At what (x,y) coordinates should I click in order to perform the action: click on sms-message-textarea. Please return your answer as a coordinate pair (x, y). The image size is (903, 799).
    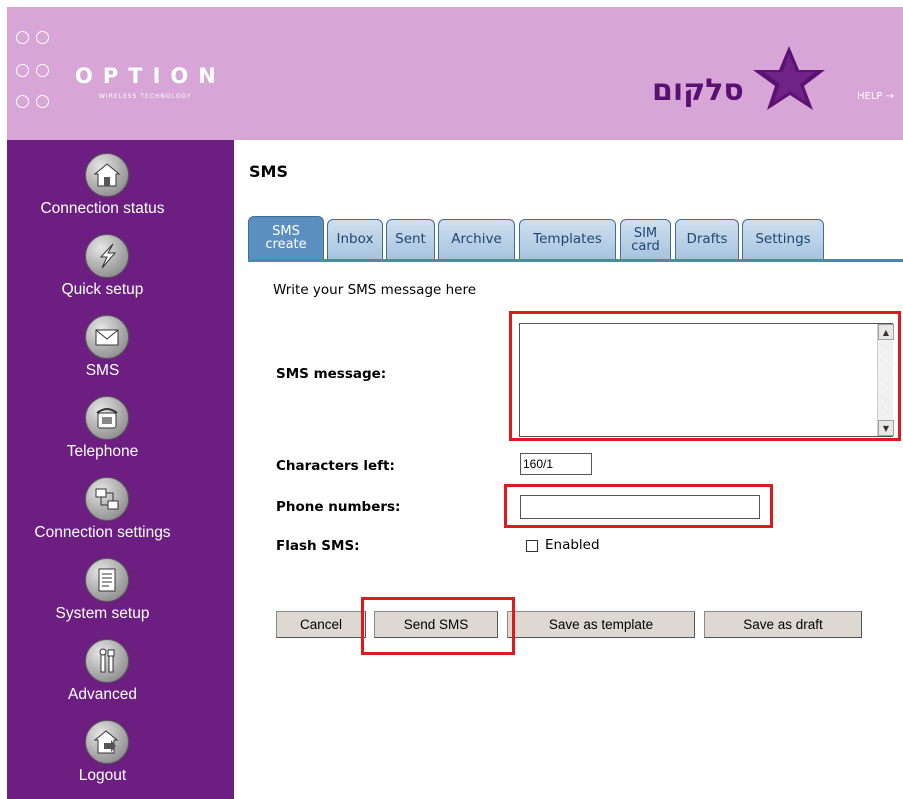
    Looking at the image, I should click on (698, 380).